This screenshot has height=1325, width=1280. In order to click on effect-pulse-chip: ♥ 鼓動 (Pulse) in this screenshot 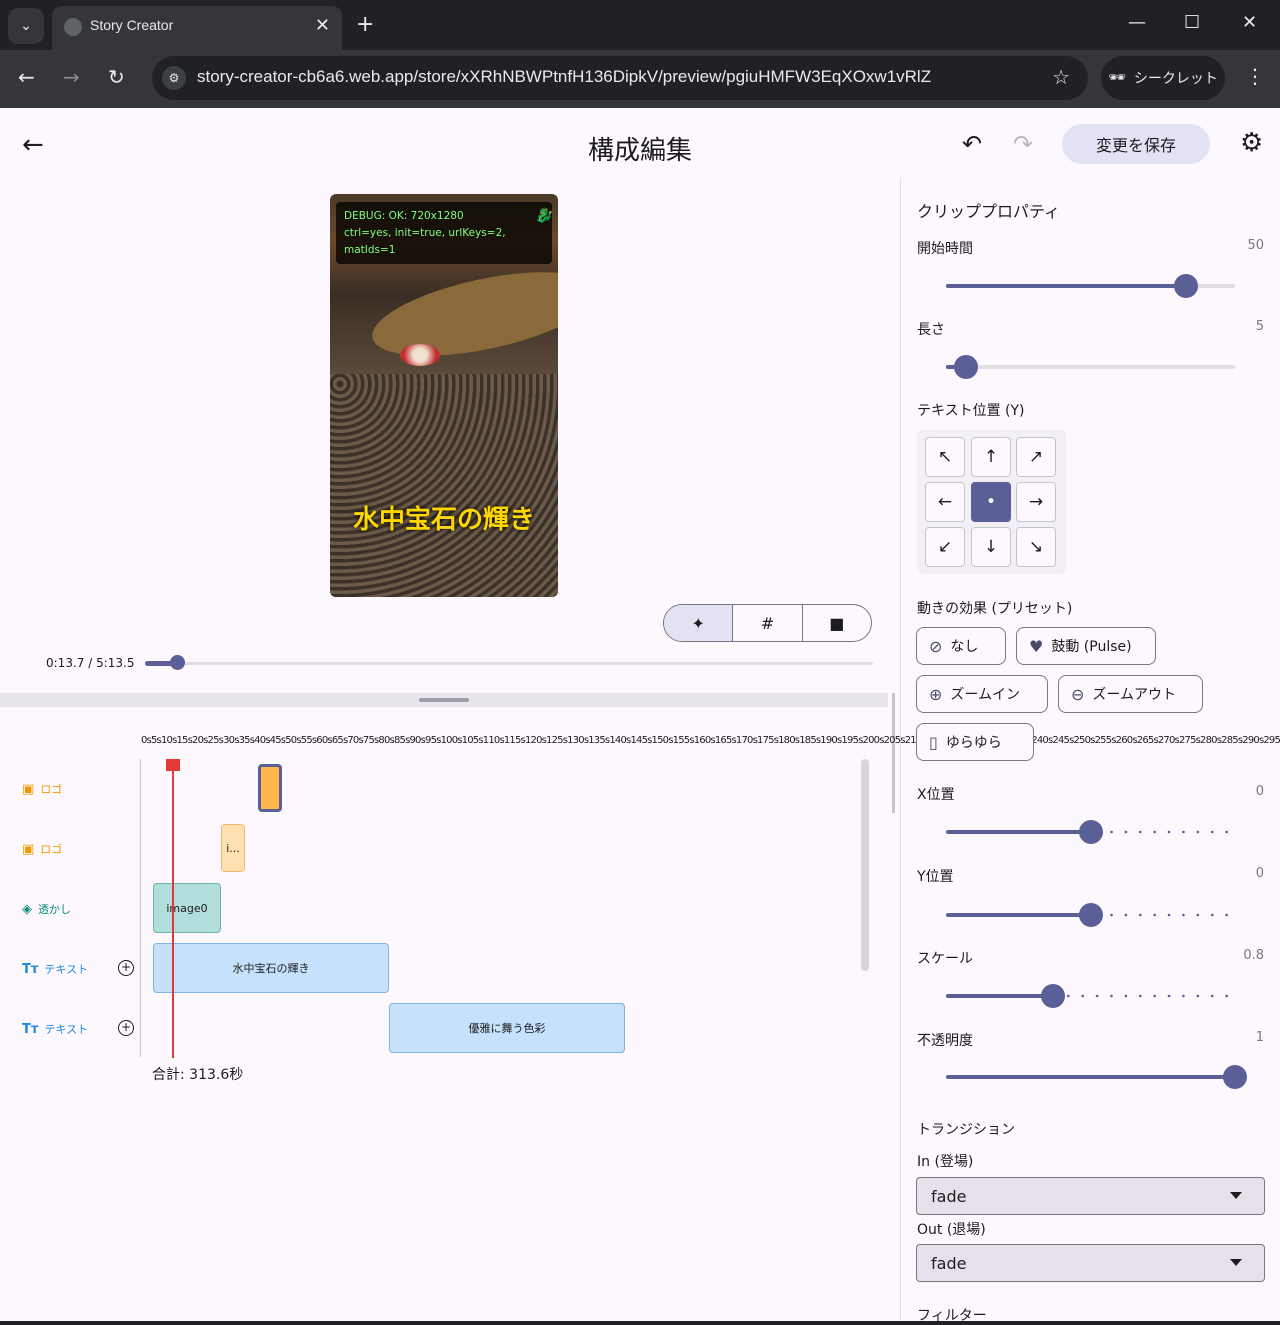, I will do `click(1086, 646)`.